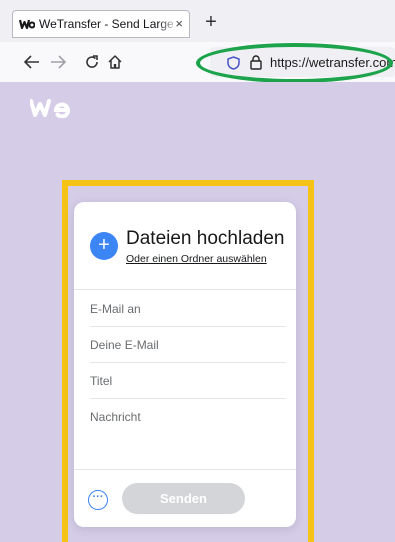  Describe the element at coordinates (188, 420) in the screenshot. I see `message-input` at that location.